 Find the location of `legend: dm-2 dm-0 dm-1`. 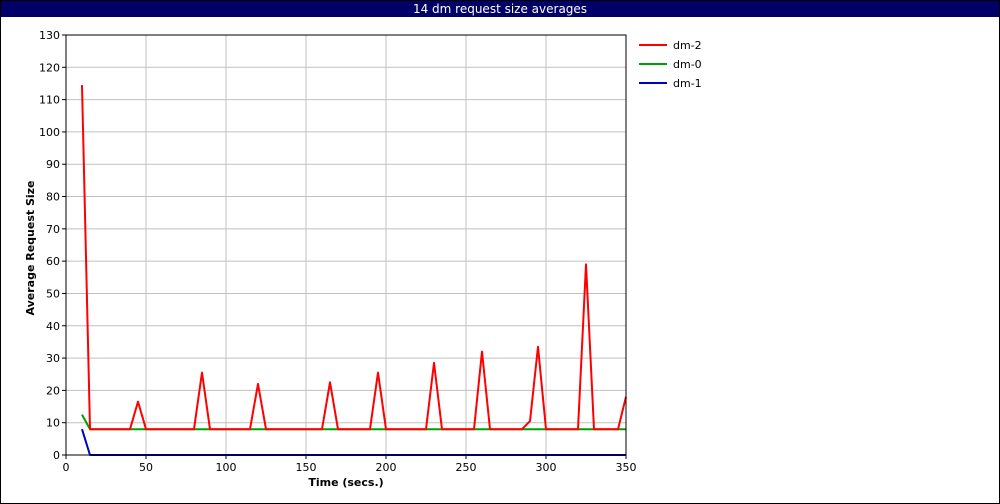

legend: dm-2 dm-0 dm-1 is located at coordinates (670, 64).